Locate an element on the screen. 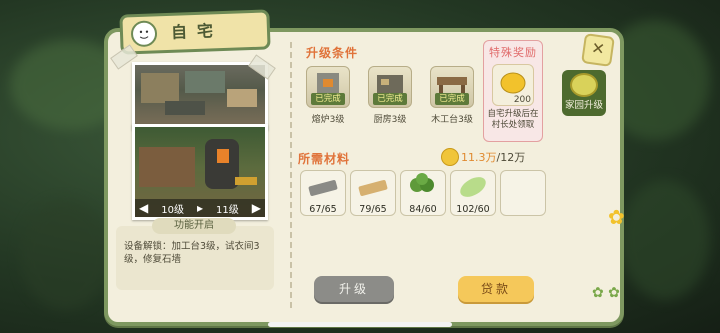 Image resolution: width=720 pixels, height=333 pixels. flower-icon: ✿ is located at coordinates (616, 217).